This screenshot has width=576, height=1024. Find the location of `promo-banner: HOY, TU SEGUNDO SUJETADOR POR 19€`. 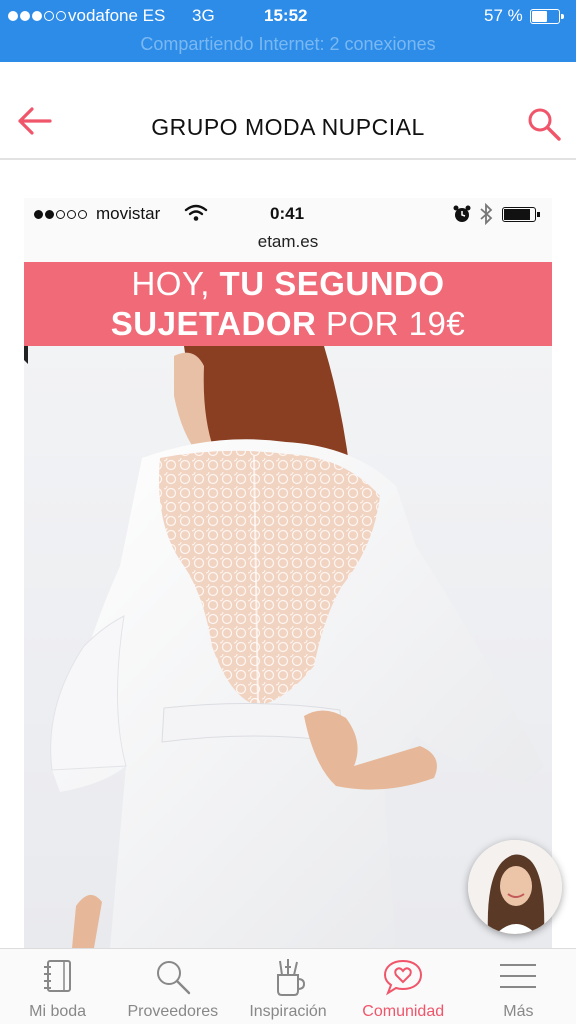

promo-banner: HOY, TU SEGUNDO SUJETADOR POR 19€ is located at coordinates (288, 304).